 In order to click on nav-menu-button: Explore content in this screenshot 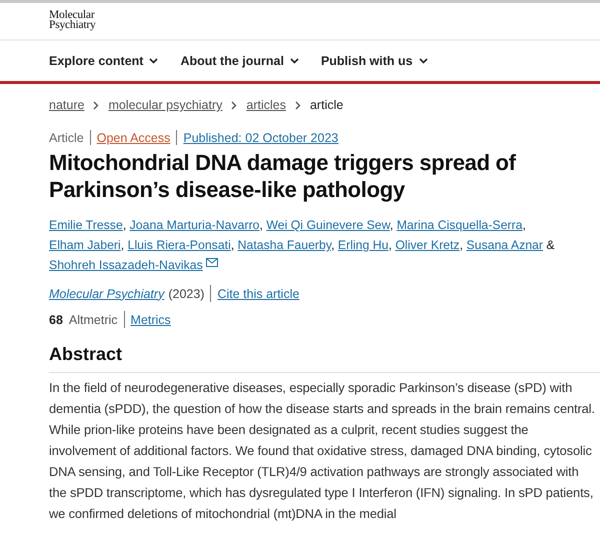, I will do `click(103, 61)`.